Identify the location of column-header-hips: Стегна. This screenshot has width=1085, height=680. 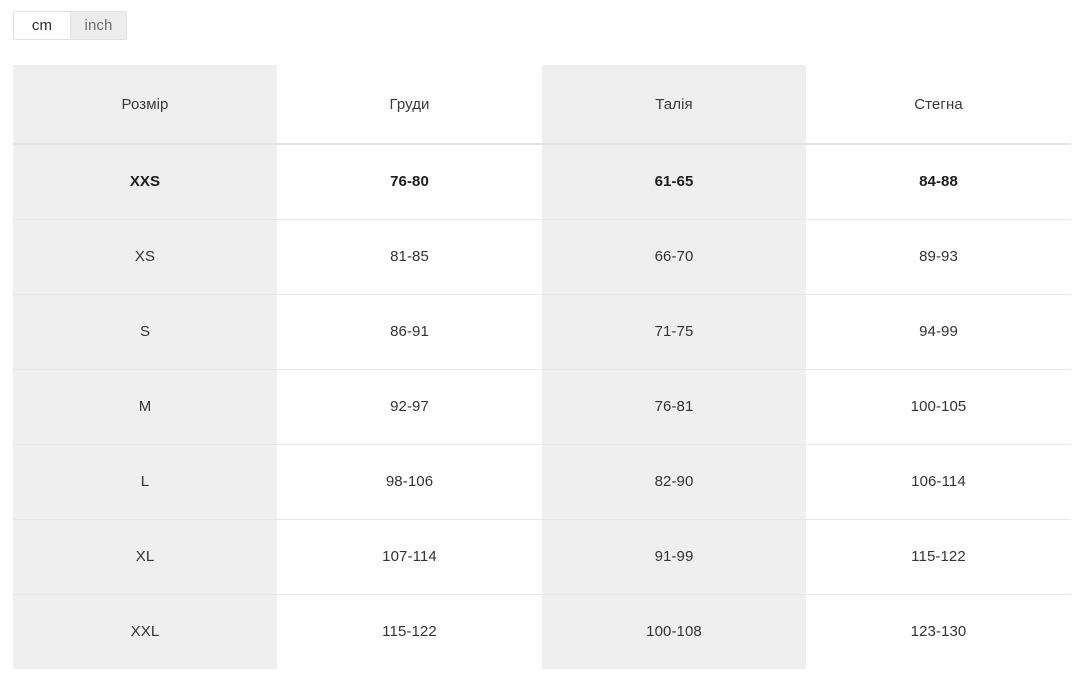
(938, 105).